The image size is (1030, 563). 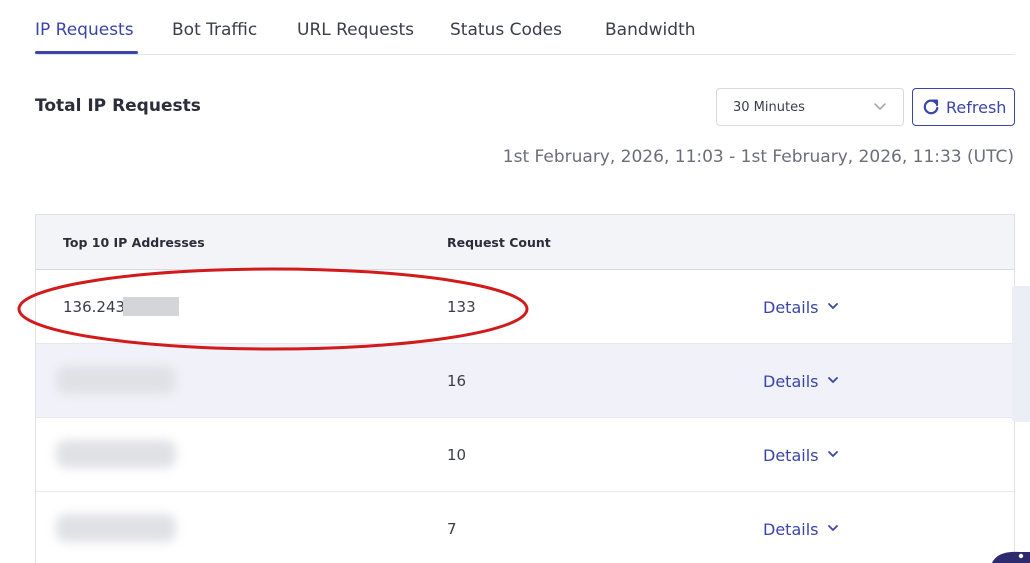 I want to click on timeframe-select-value: 30 Minutes, so click(x=769, y=107).